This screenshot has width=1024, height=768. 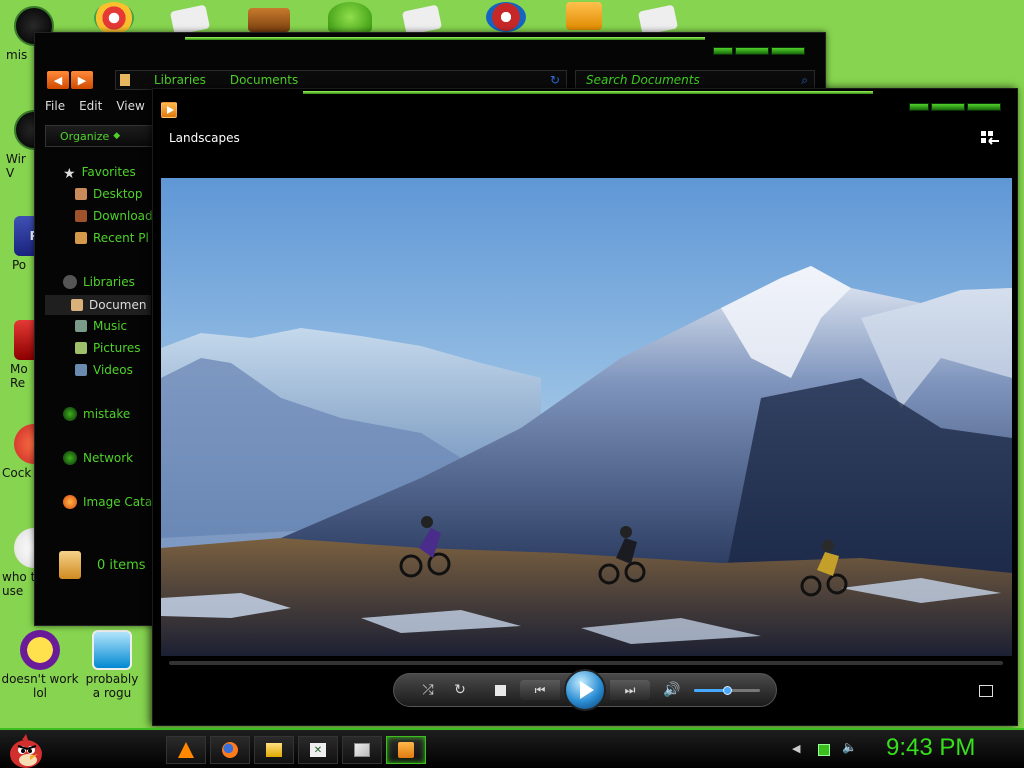 I want to click on refresh-icon: ↻, so click(x=555, y=80).